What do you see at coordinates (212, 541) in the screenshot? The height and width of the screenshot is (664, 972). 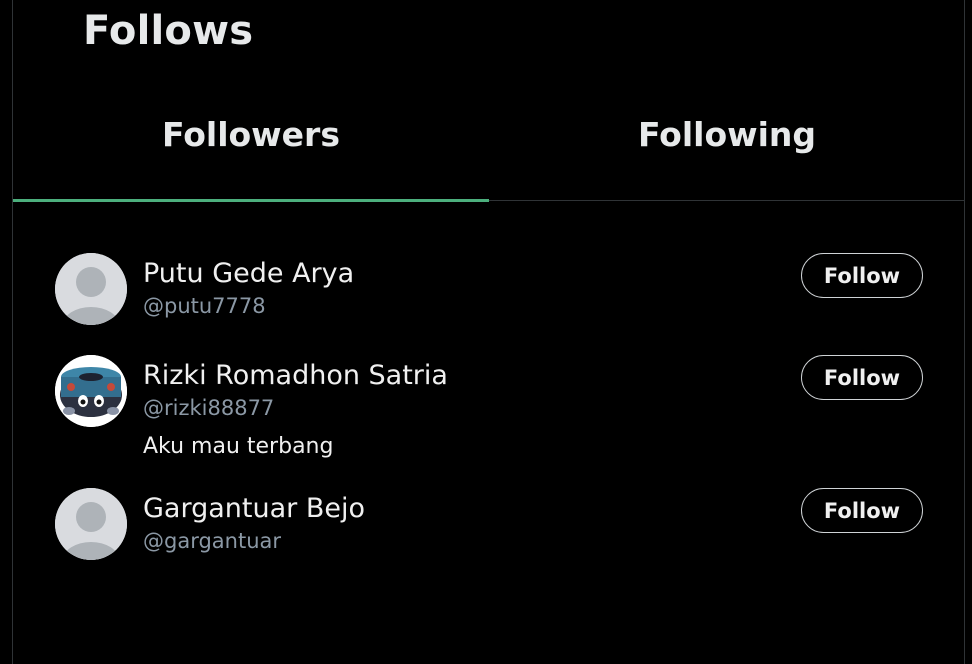 I see `user-handle: @gargantuar` at bounding box center [212, 541].